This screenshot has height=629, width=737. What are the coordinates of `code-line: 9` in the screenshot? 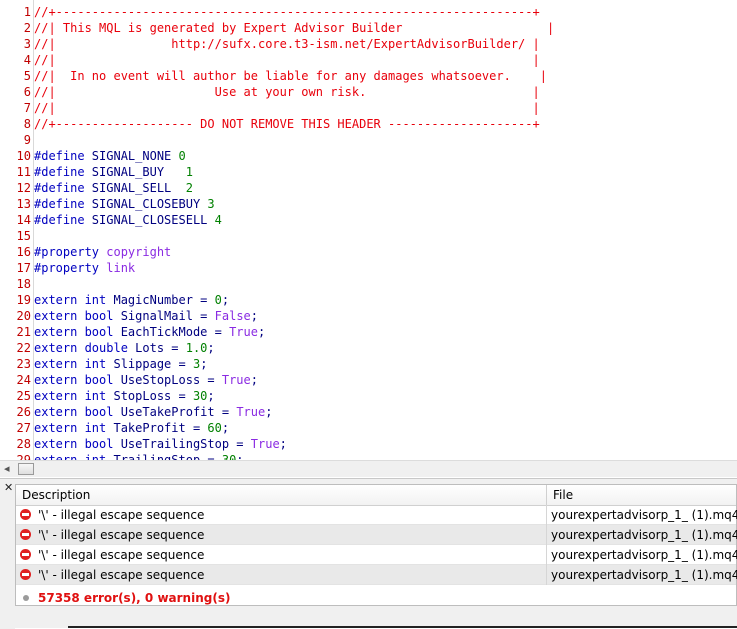 It's located at (17, 140).